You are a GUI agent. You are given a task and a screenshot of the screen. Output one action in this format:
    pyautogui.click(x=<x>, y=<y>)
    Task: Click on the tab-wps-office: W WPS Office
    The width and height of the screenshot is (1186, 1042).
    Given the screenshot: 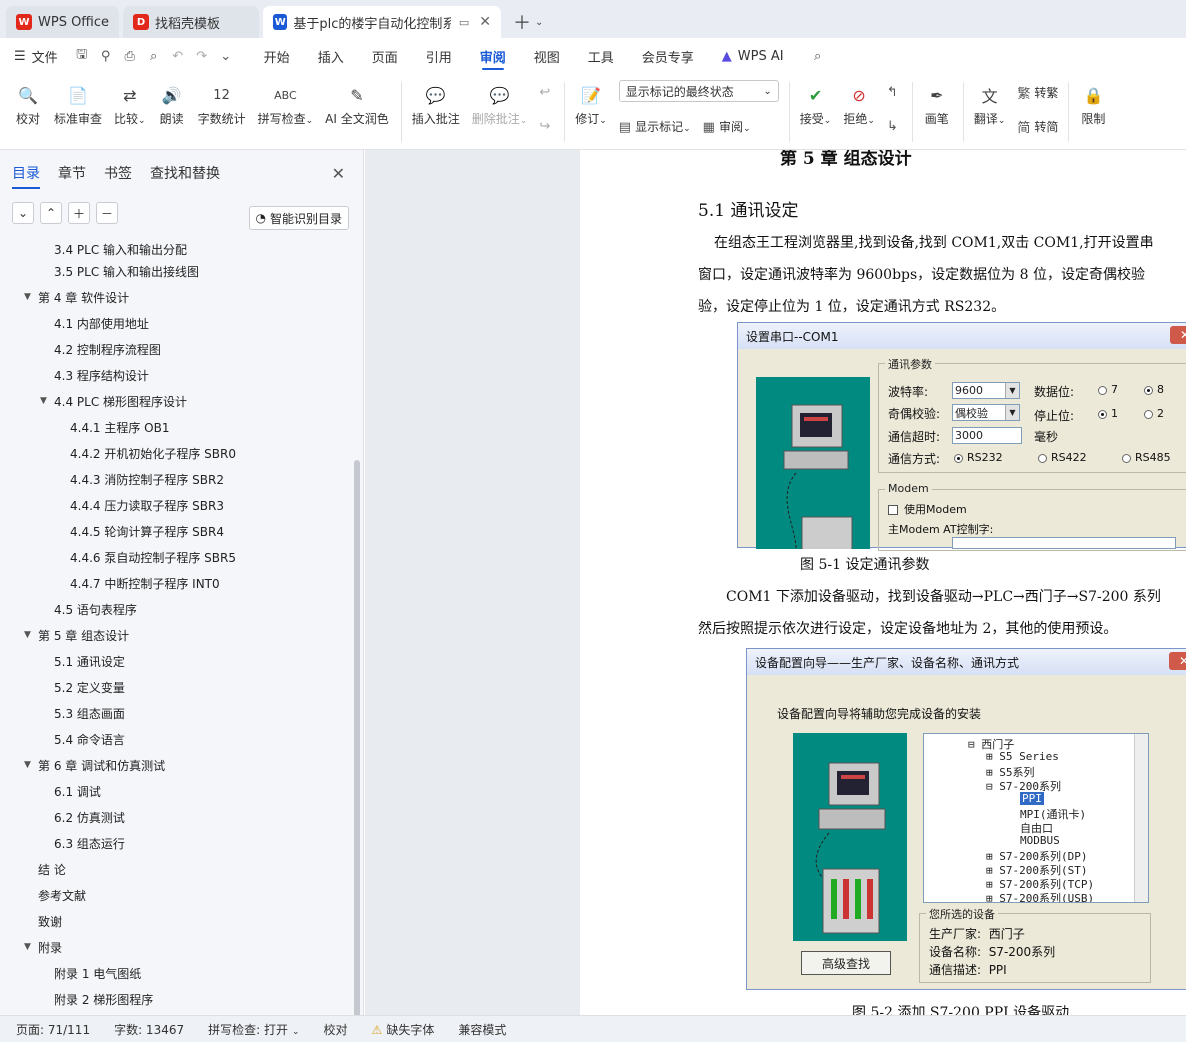 What is the action you would take?
    pyautogui.click(x=63, y=22)
    